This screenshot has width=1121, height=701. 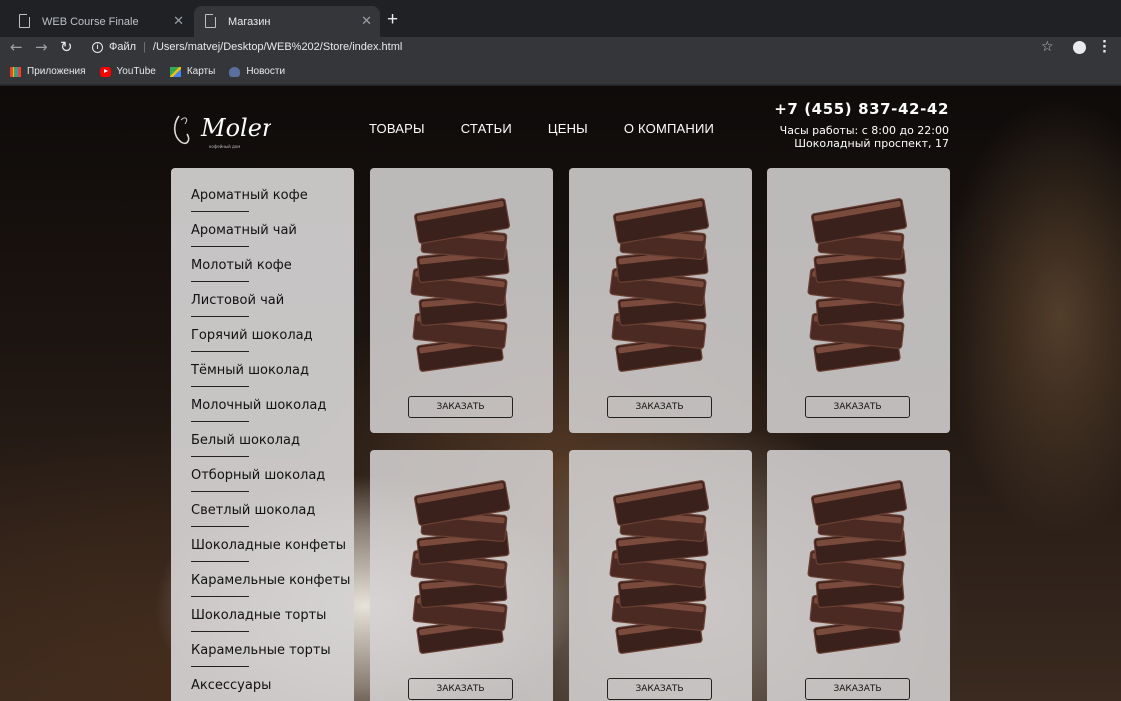 What do you see at coordinates (272, 518) in the screenshot?
I see `category-link: Светлый шоколад` at bounding box center [272, 518].